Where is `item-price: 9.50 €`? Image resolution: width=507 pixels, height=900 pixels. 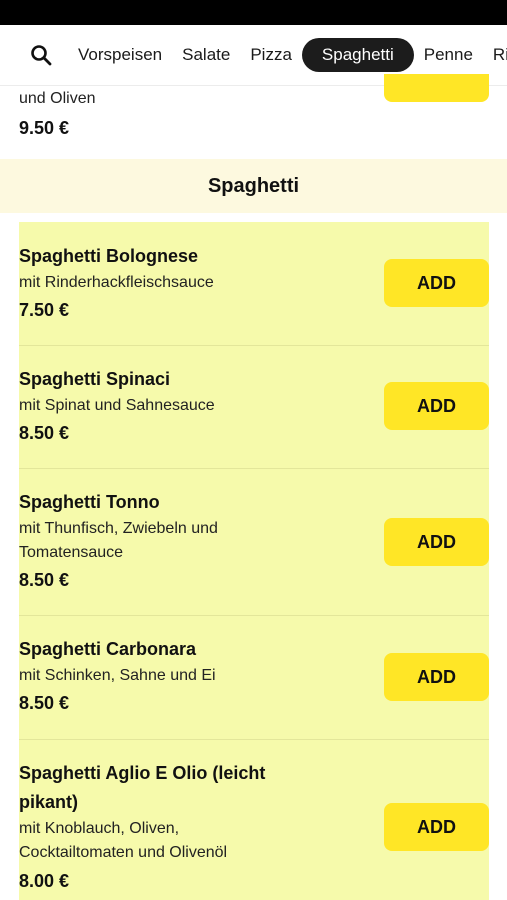
item-price: 9.50 € is located at coordinates (44, 128).